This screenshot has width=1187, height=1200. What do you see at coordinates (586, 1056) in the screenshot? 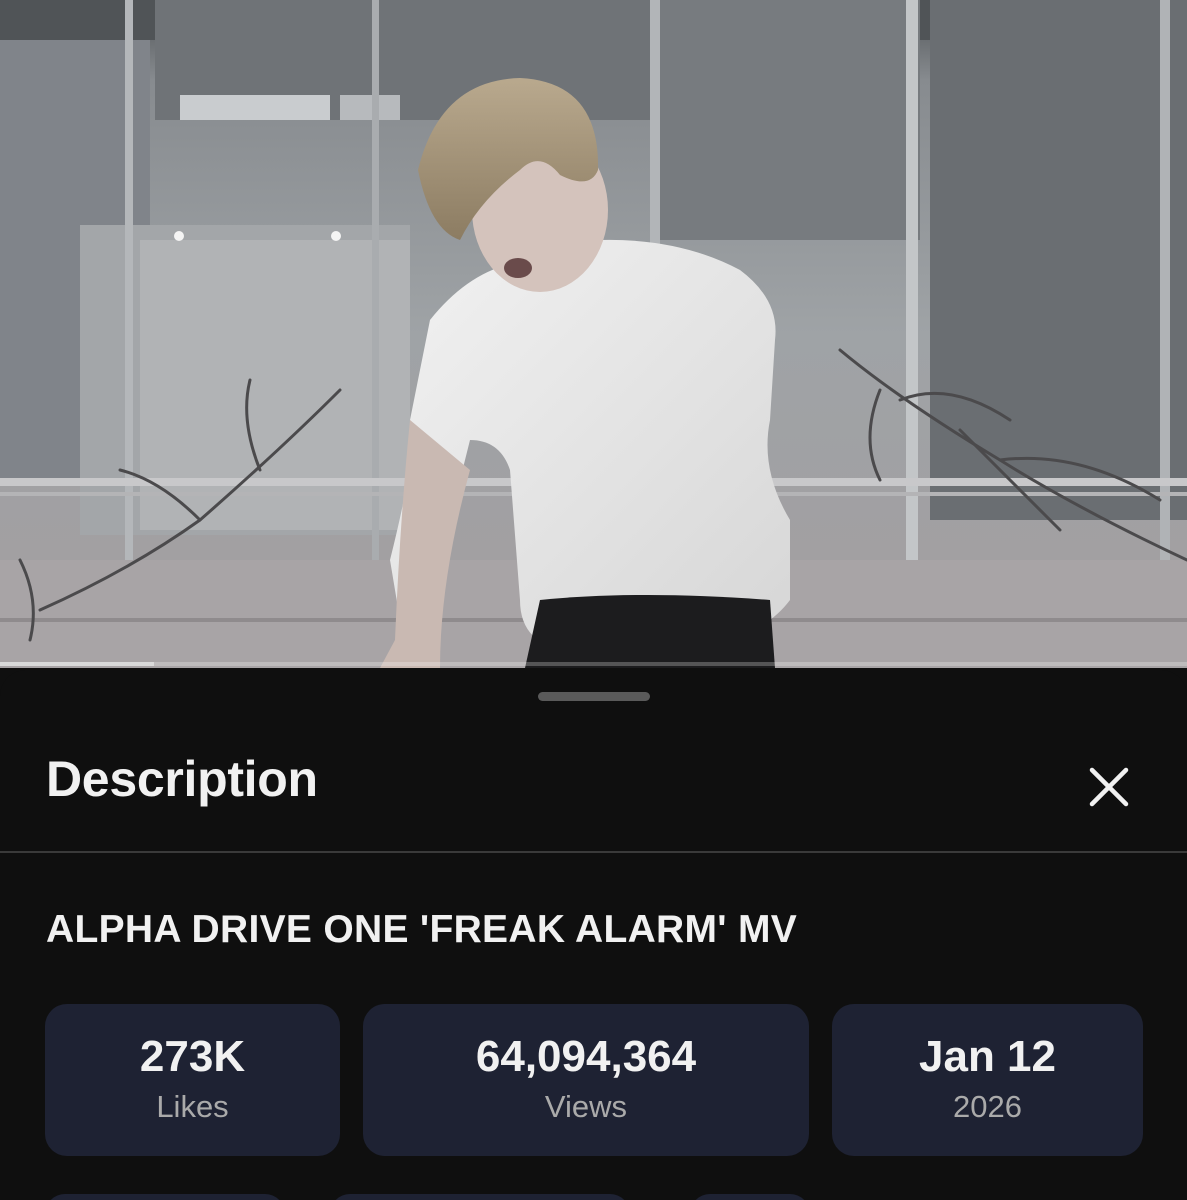
I see `views-count: 64,094,364` at bounding box center [586, 1056].